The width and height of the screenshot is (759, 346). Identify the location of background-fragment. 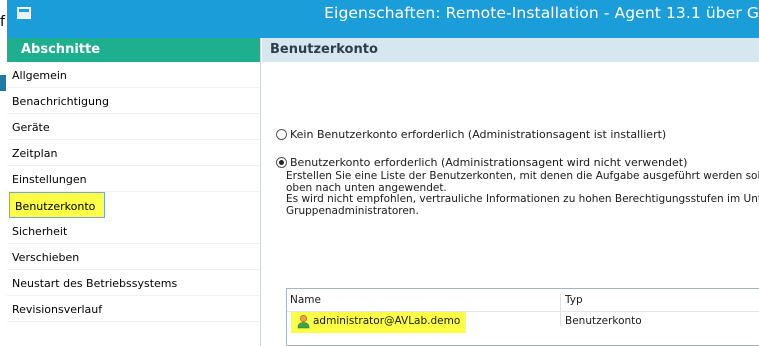
(3, 83).